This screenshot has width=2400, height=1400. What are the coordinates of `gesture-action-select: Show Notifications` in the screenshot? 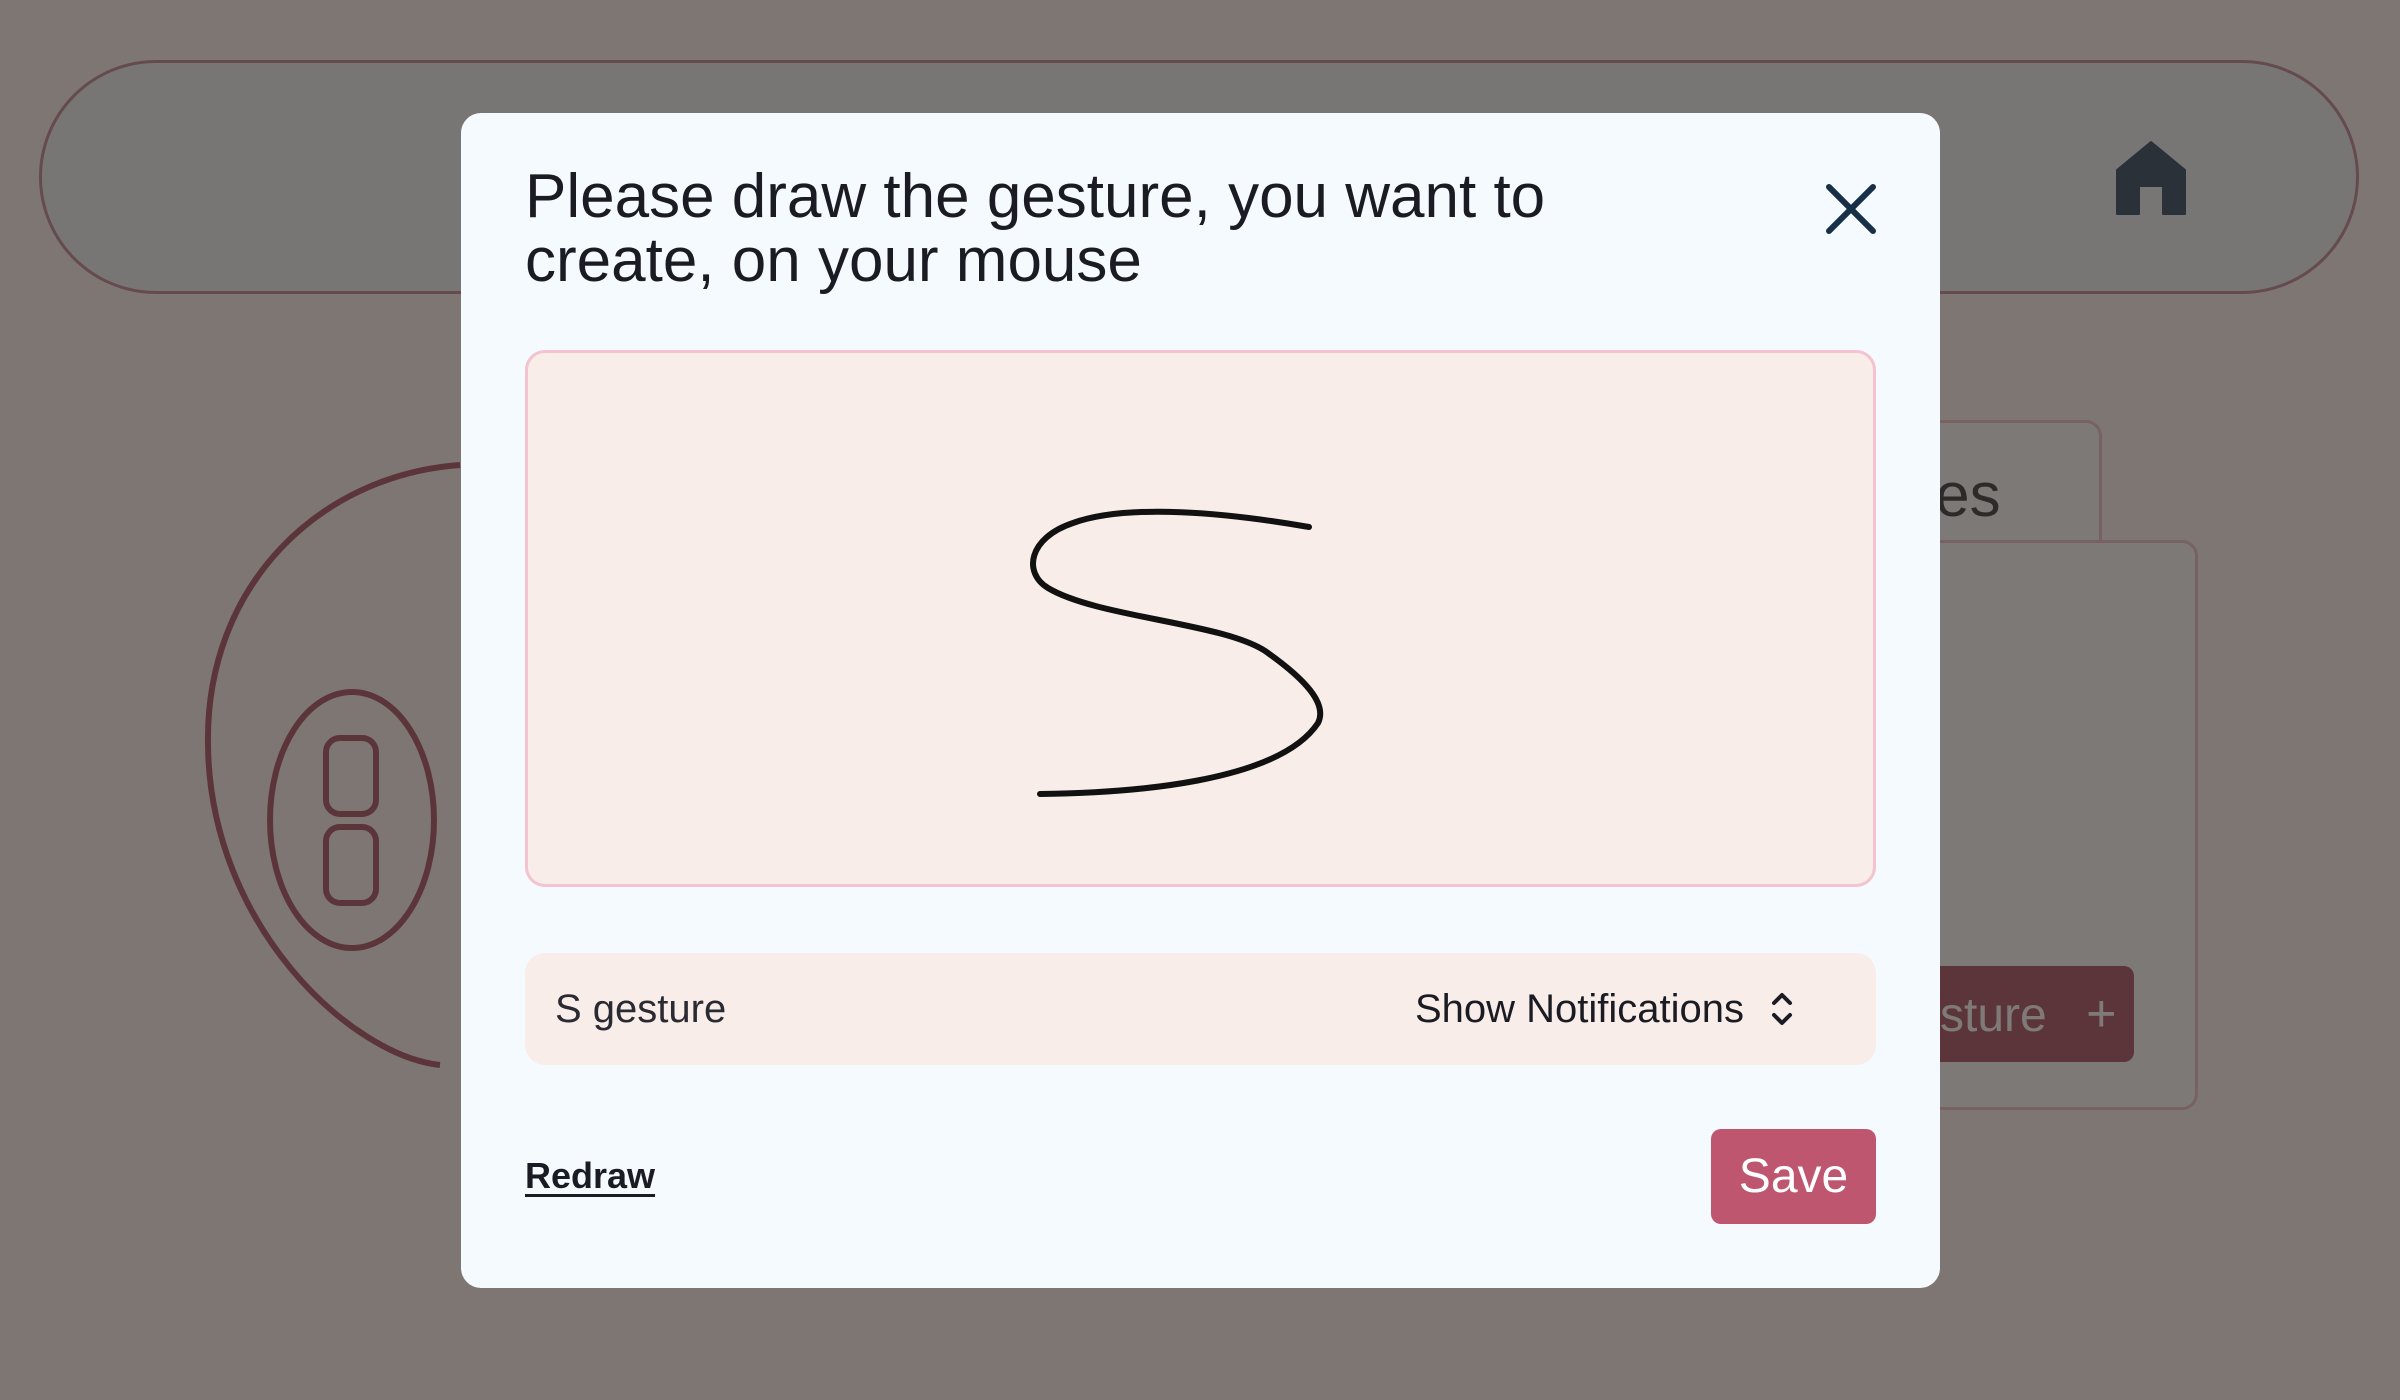 It's located at (1605, 1009).